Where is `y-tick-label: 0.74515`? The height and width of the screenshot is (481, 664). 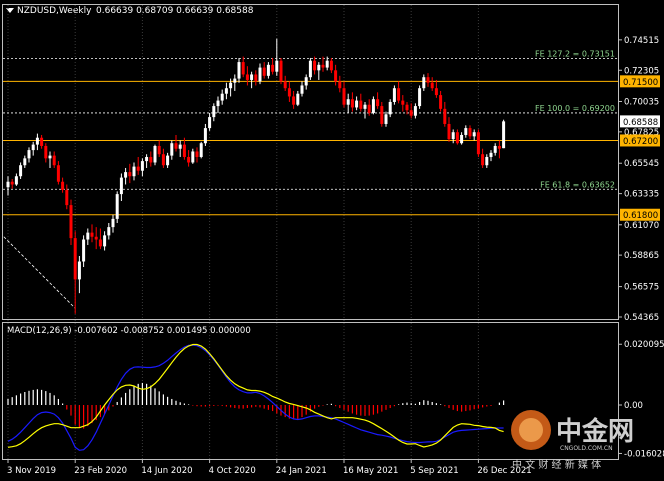 y-tick-label: 0.74515 is located at coordinates (641, 41).